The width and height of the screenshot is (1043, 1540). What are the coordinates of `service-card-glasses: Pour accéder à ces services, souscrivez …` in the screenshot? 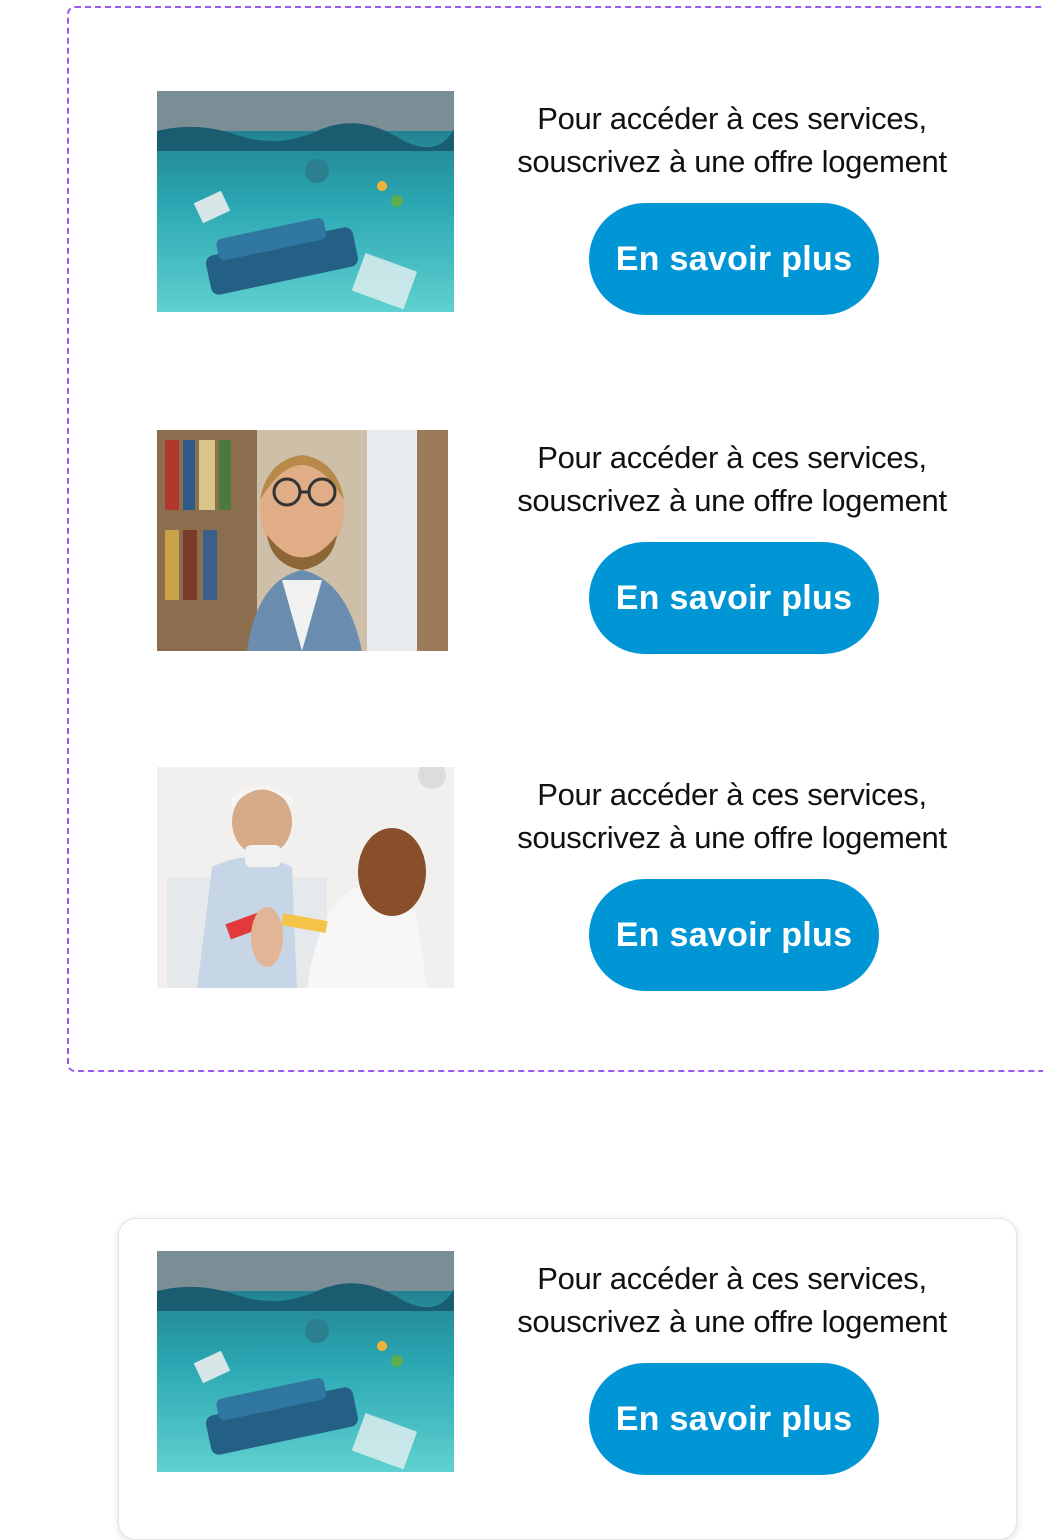 It's located at (572, 545).